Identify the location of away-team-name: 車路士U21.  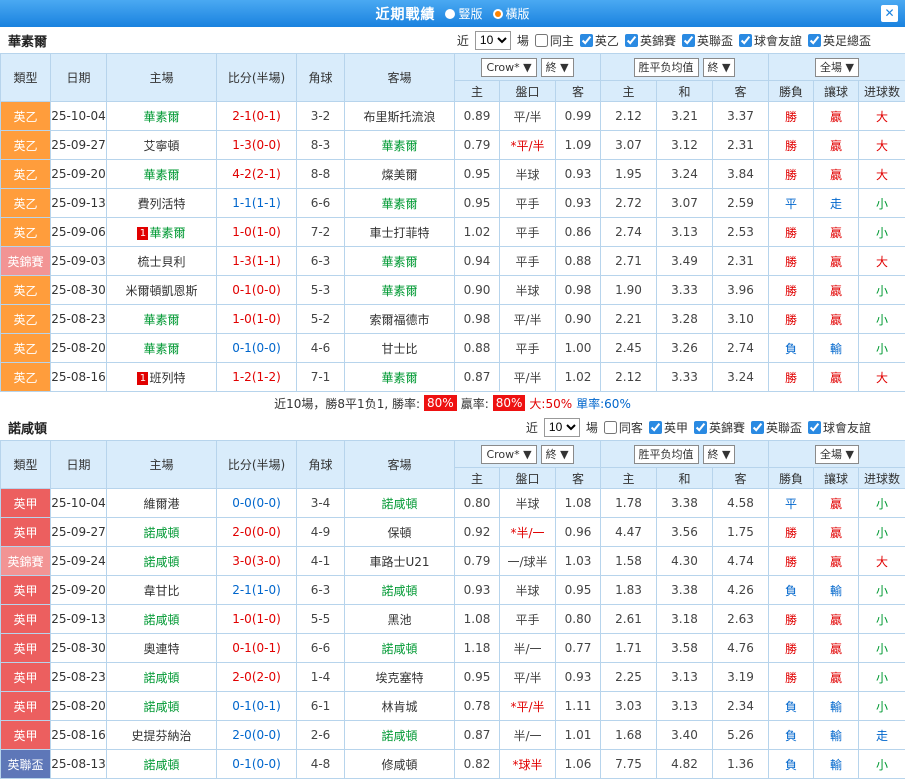
(399, 562).